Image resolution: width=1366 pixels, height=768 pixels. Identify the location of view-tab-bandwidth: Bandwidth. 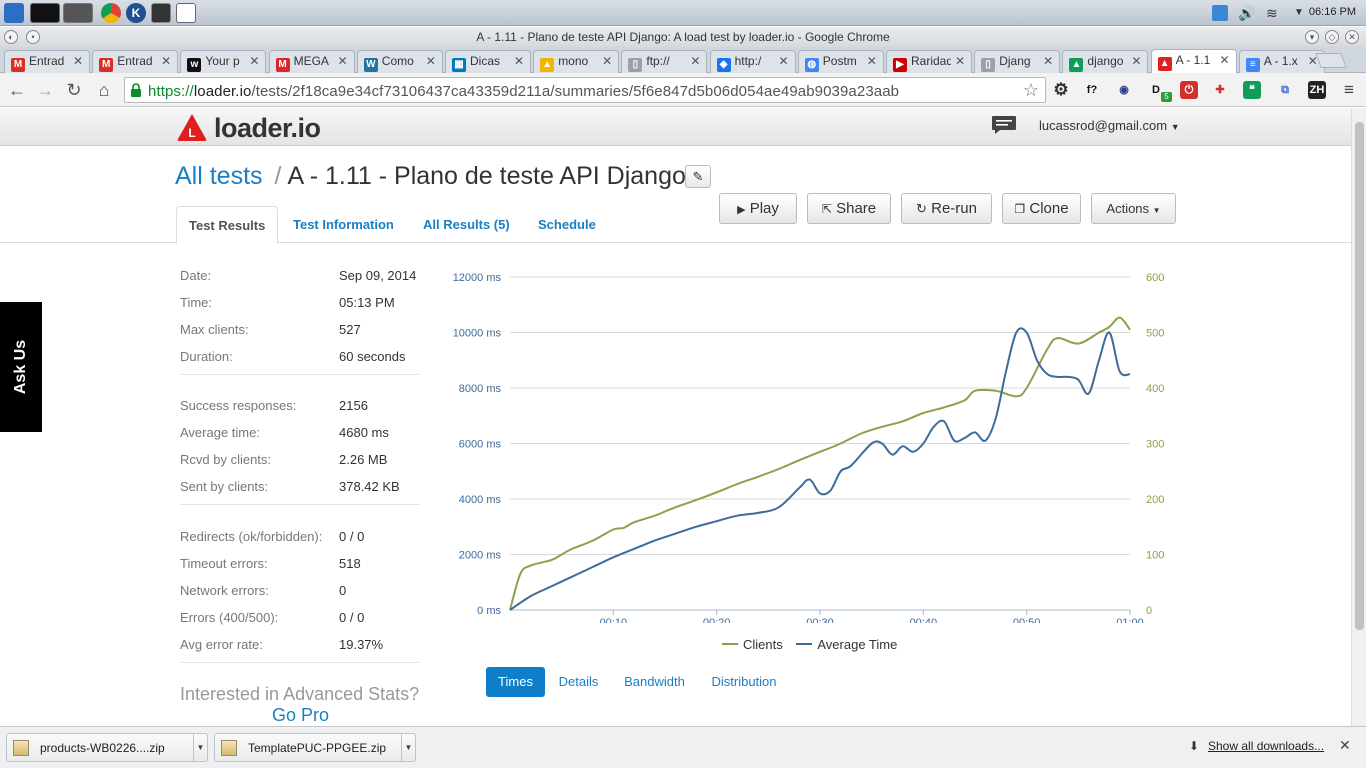
(654, 682).